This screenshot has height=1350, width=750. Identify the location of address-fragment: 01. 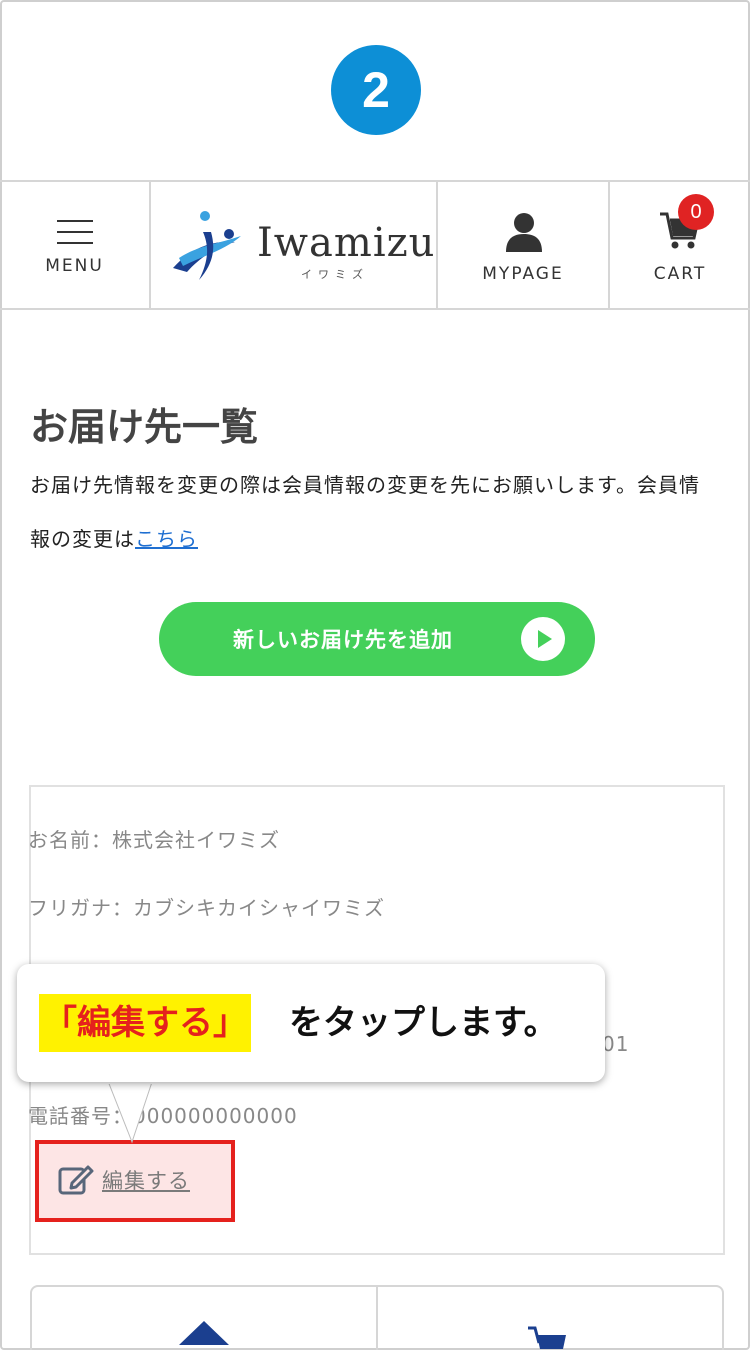
(616, 1044).